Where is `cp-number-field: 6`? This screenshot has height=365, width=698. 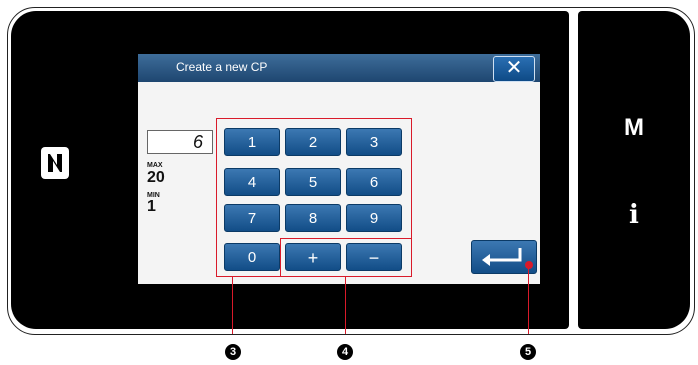 cp-number-field: 6 is located at coordinates (180, 142).